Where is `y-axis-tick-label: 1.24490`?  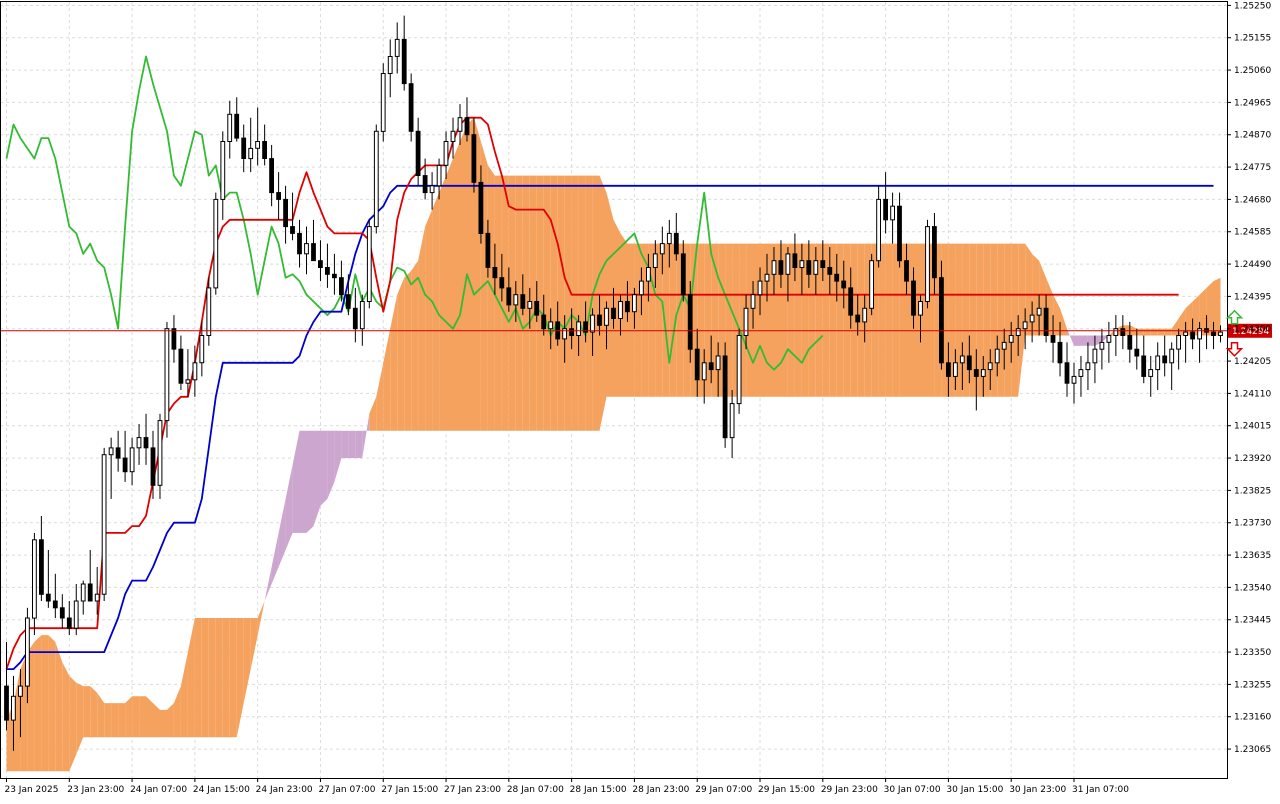
y-axis-tick-label: 1.24490 is located at coordinates (1252, 265).